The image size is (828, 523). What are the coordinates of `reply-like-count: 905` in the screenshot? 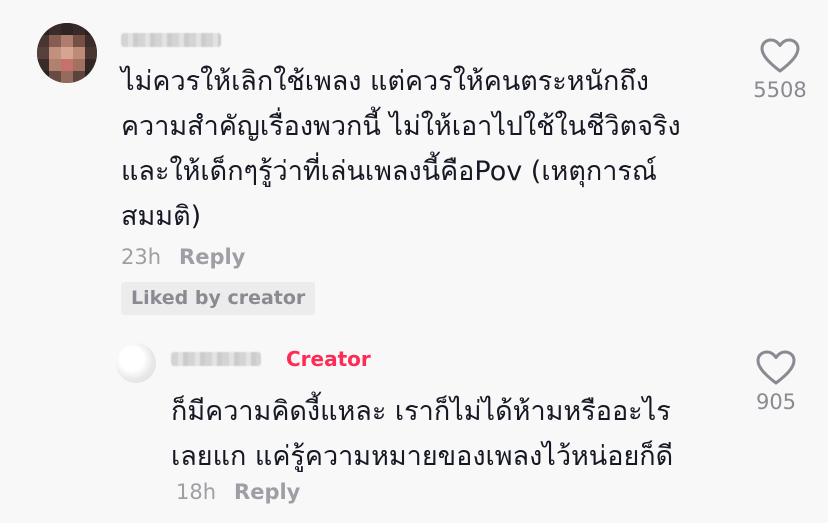 It's located at (776, 402).